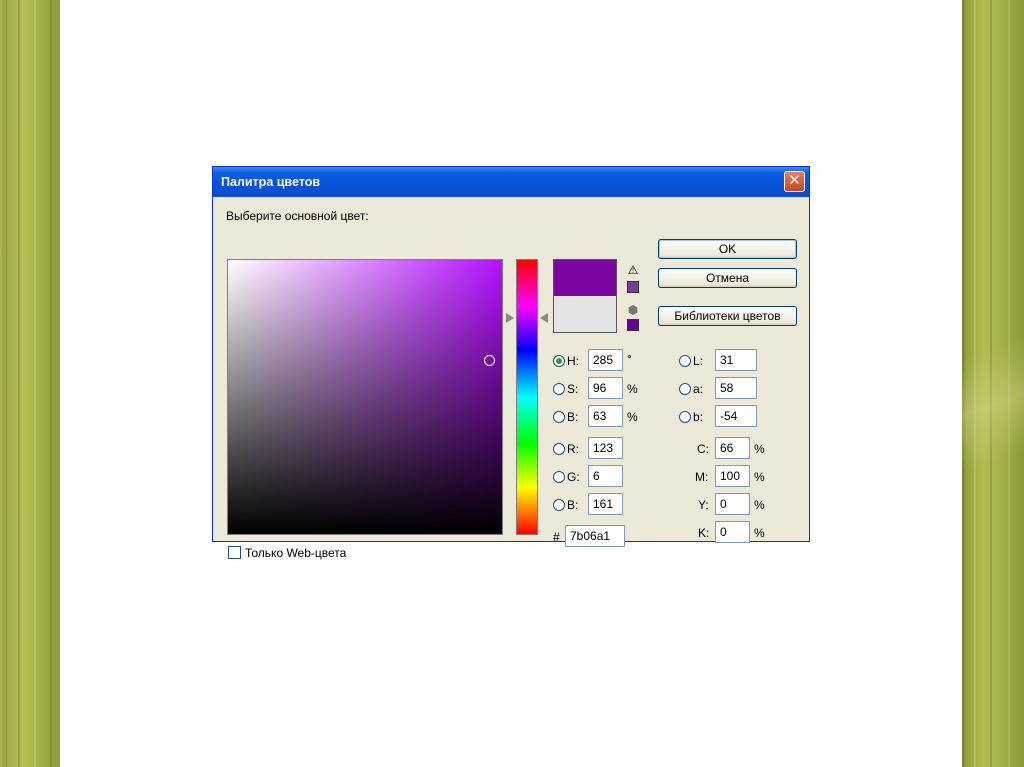 Image resolution: width=1024 pixels, height=767 pixels. I want to click on cancel-button: Отмена, so click(727, 278).